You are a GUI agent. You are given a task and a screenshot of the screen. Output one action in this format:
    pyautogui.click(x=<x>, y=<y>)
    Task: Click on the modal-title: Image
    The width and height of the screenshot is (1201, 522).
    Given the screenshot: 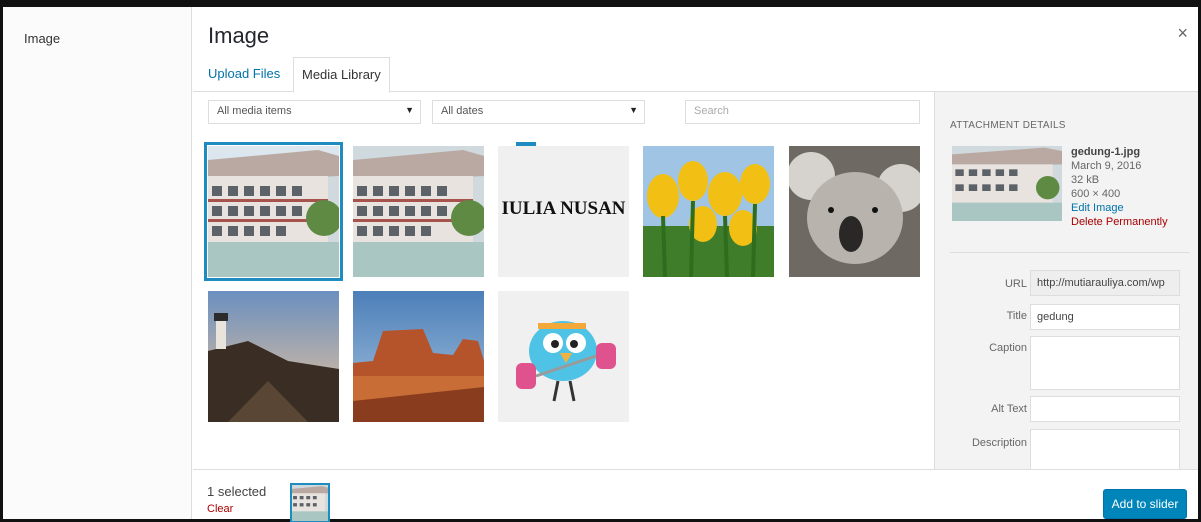 What is the action you would take?
    pyautogui.click(x=239, y=35)
    